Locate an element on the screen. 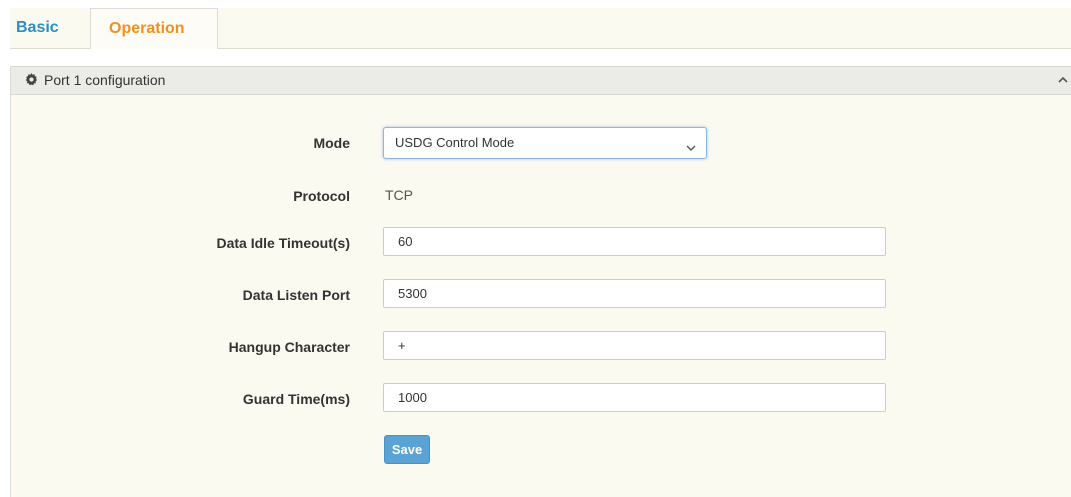  hangup-character-label: Hangup Character is located at coordinates (289, 347).